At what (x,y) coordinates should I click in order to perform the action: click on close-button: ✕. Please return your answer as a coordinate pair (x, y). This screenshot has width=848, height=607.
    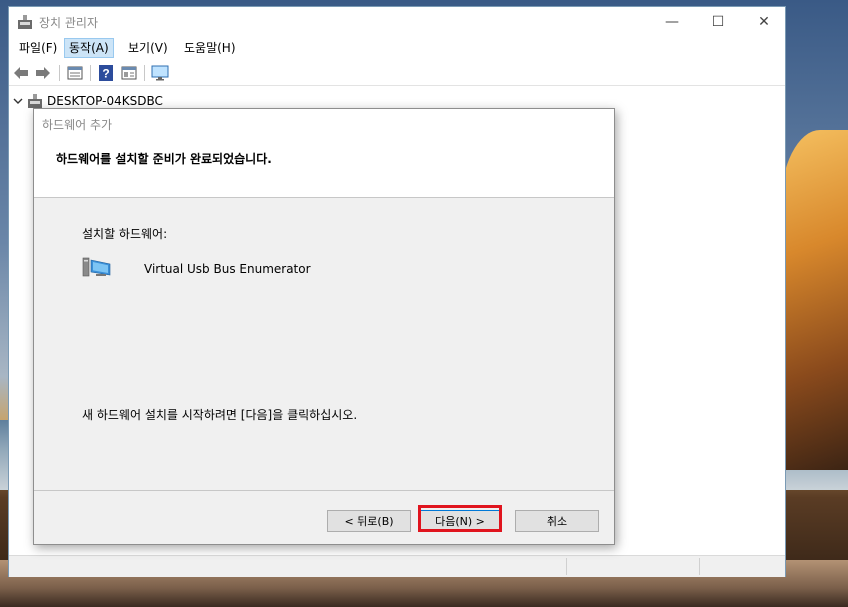
    Looking at the image, I should click on (764, 21).